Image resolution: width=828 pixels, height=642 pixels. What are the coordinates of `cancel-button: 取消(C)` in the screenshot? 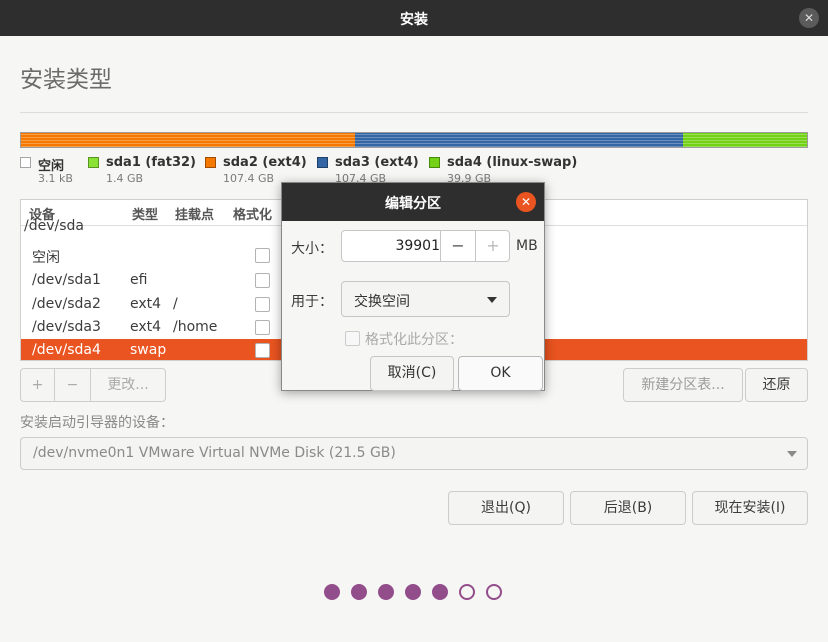 It's located at (412, 373).